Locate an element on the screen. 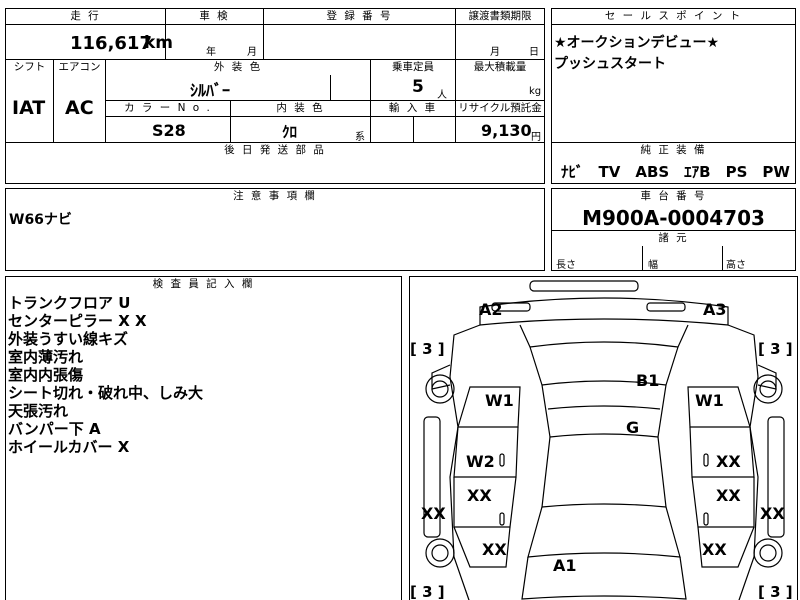  dimension-width-label: 幅 is located at coordinates (653, 265).